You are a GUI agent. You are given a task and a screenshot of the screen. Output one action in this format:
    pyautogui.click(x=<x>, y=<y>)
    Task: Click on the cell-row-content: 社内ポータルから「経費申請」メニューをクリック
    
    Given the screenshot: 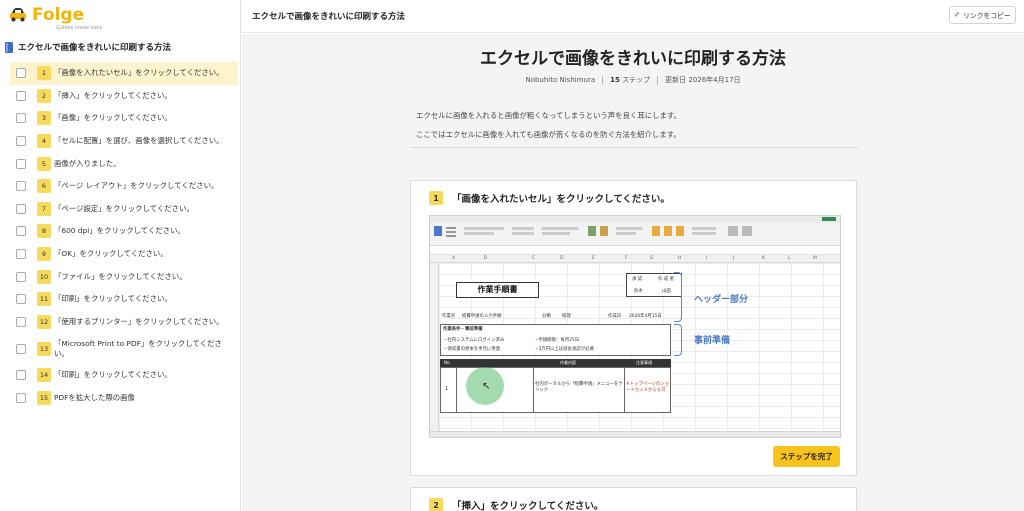 What is the action you would take?
    pyautogui.click(x=579, y=387)
    